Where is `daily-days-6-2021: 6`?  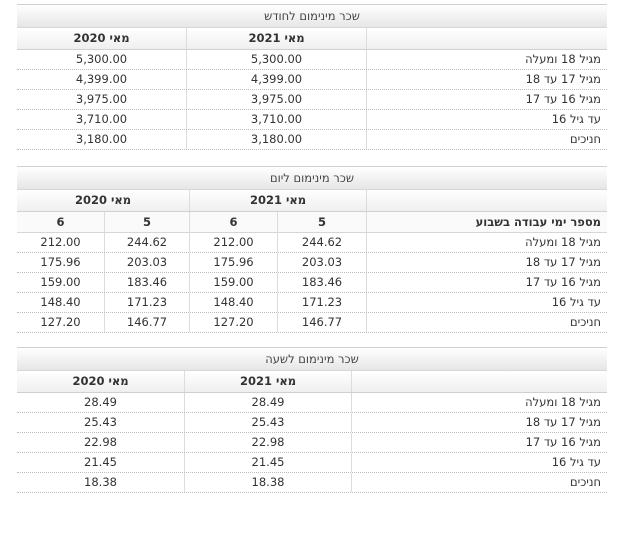
daily-days-6-2021: 6 is located at coordinates (234, 222).